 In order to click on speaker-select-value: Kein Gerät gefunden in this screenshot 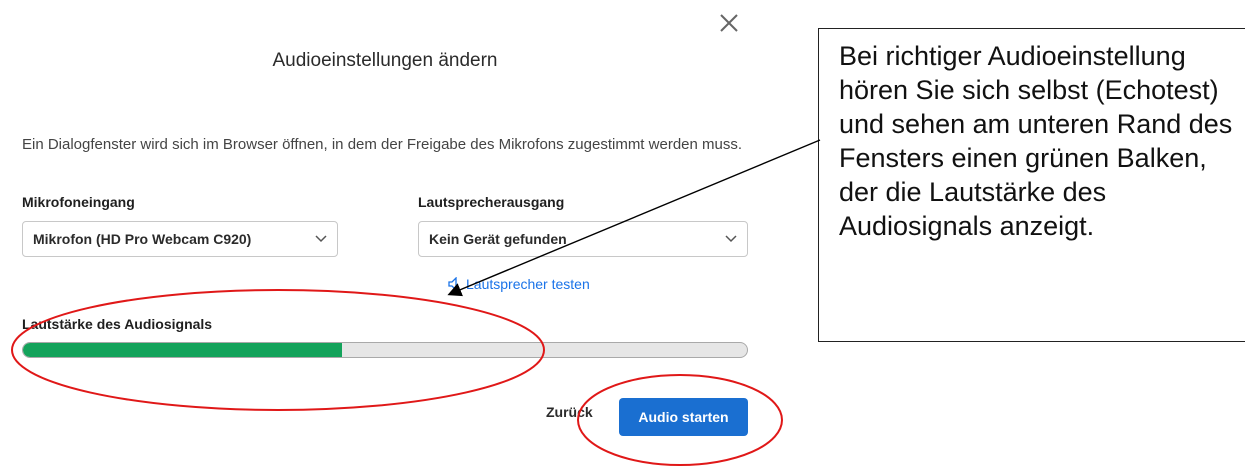, I will do `click(498, 239)`.